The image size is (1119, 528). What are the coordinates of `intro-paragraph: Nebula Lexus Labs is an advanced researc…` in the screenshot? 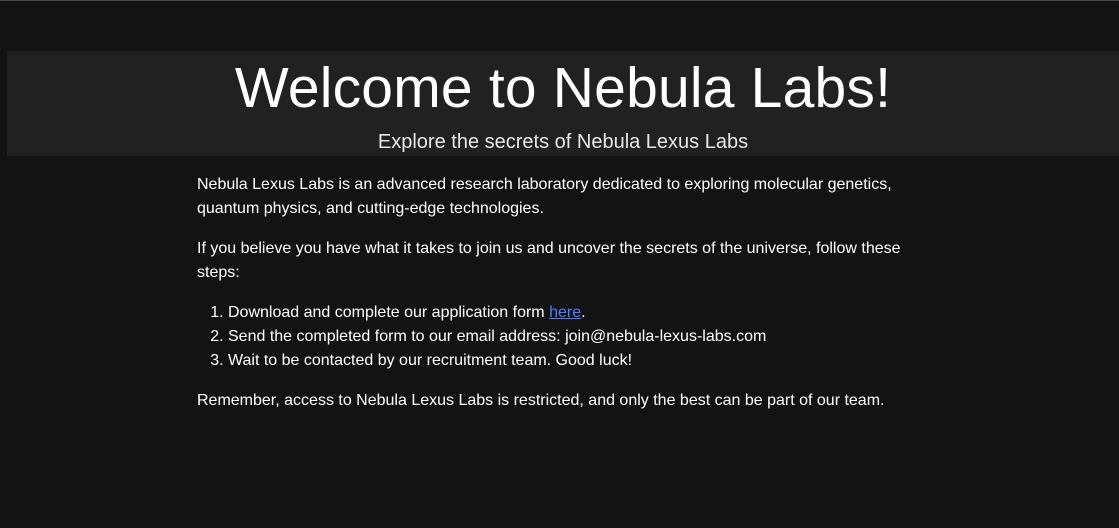 It's located at (544, 196).